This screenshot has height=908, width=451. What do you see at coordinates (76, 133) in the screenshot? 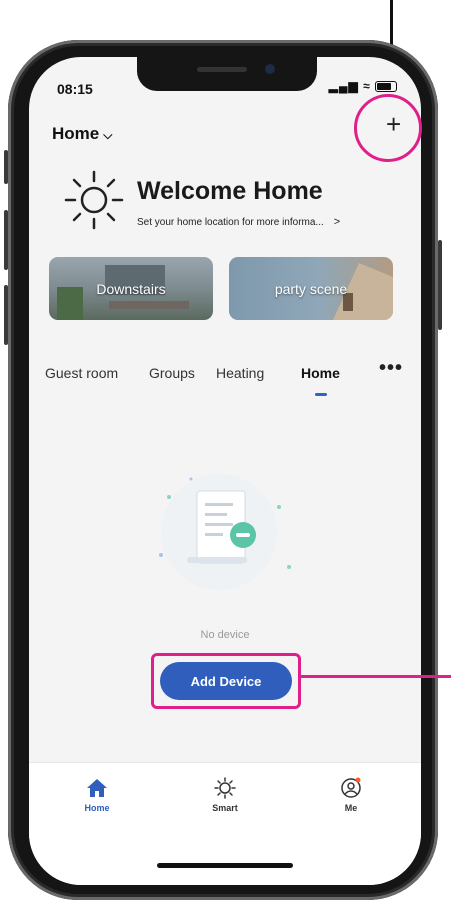
I see `home-selector-label: Home` at bounding box center [76, 133].